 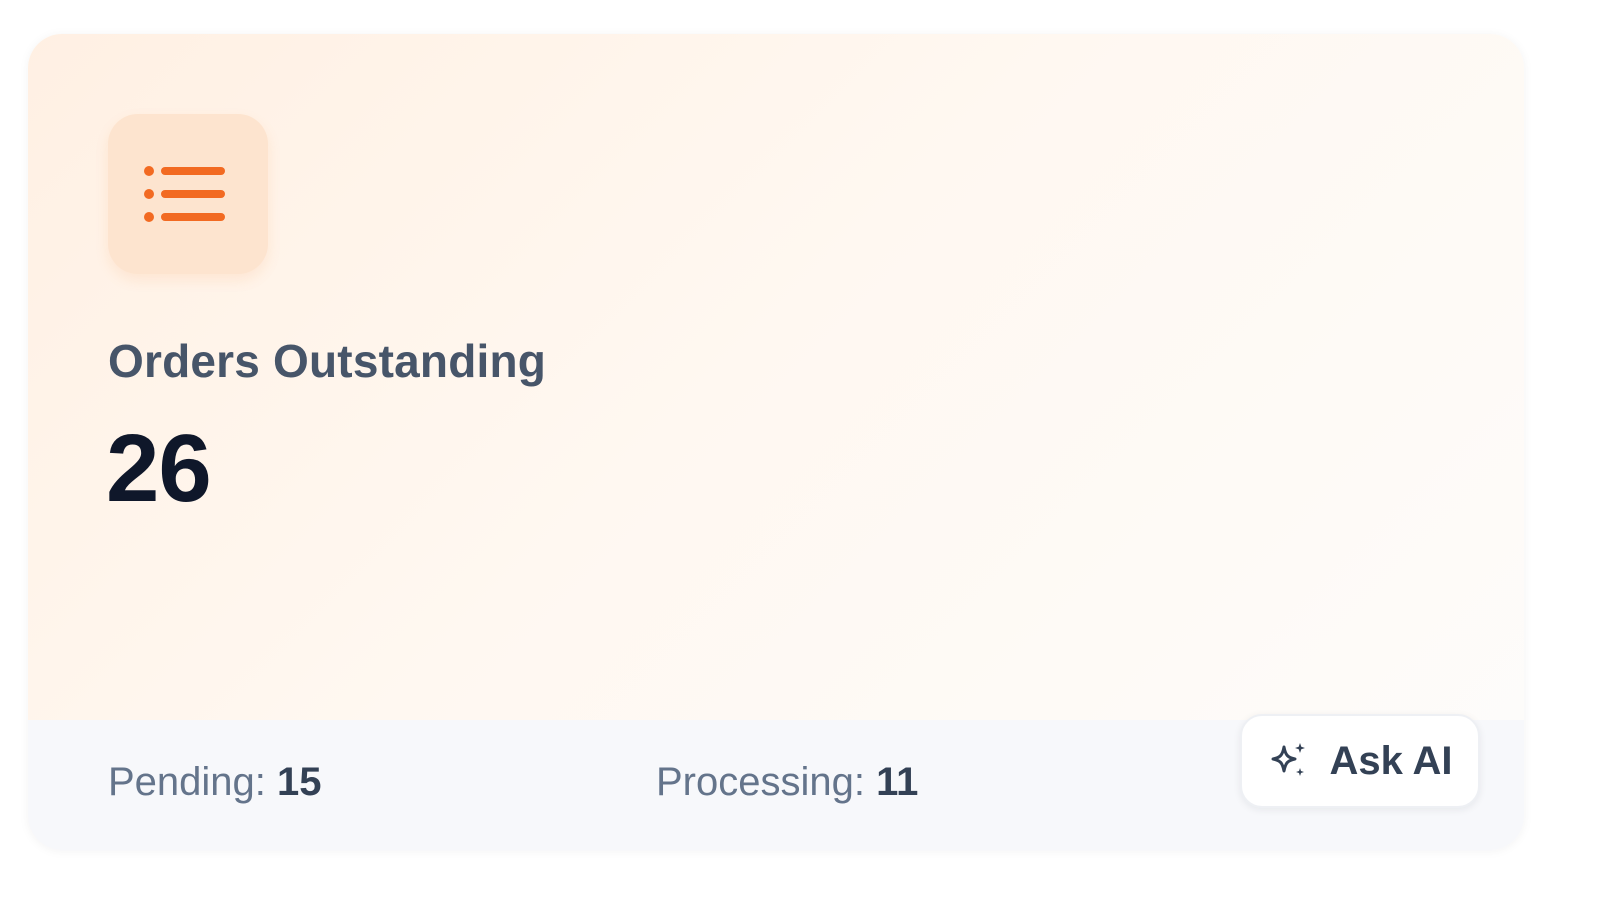 What do you see at coordinates (1288, 759) in the screenshot?
I see `sparkles-icon` at bounding box center [1288, 759].